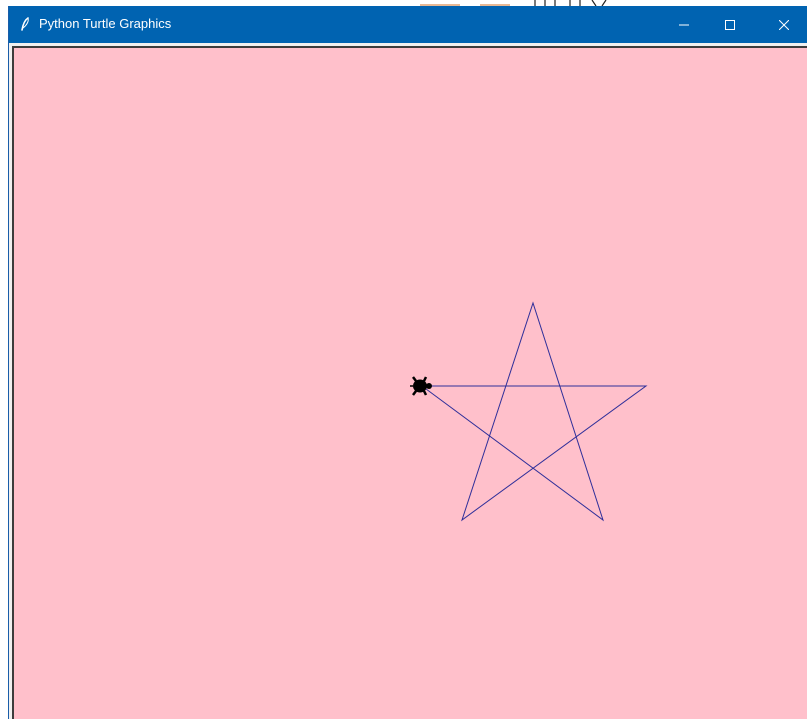 The image size is (807, 719). I want to click on feather-icon, so click(26, 24).